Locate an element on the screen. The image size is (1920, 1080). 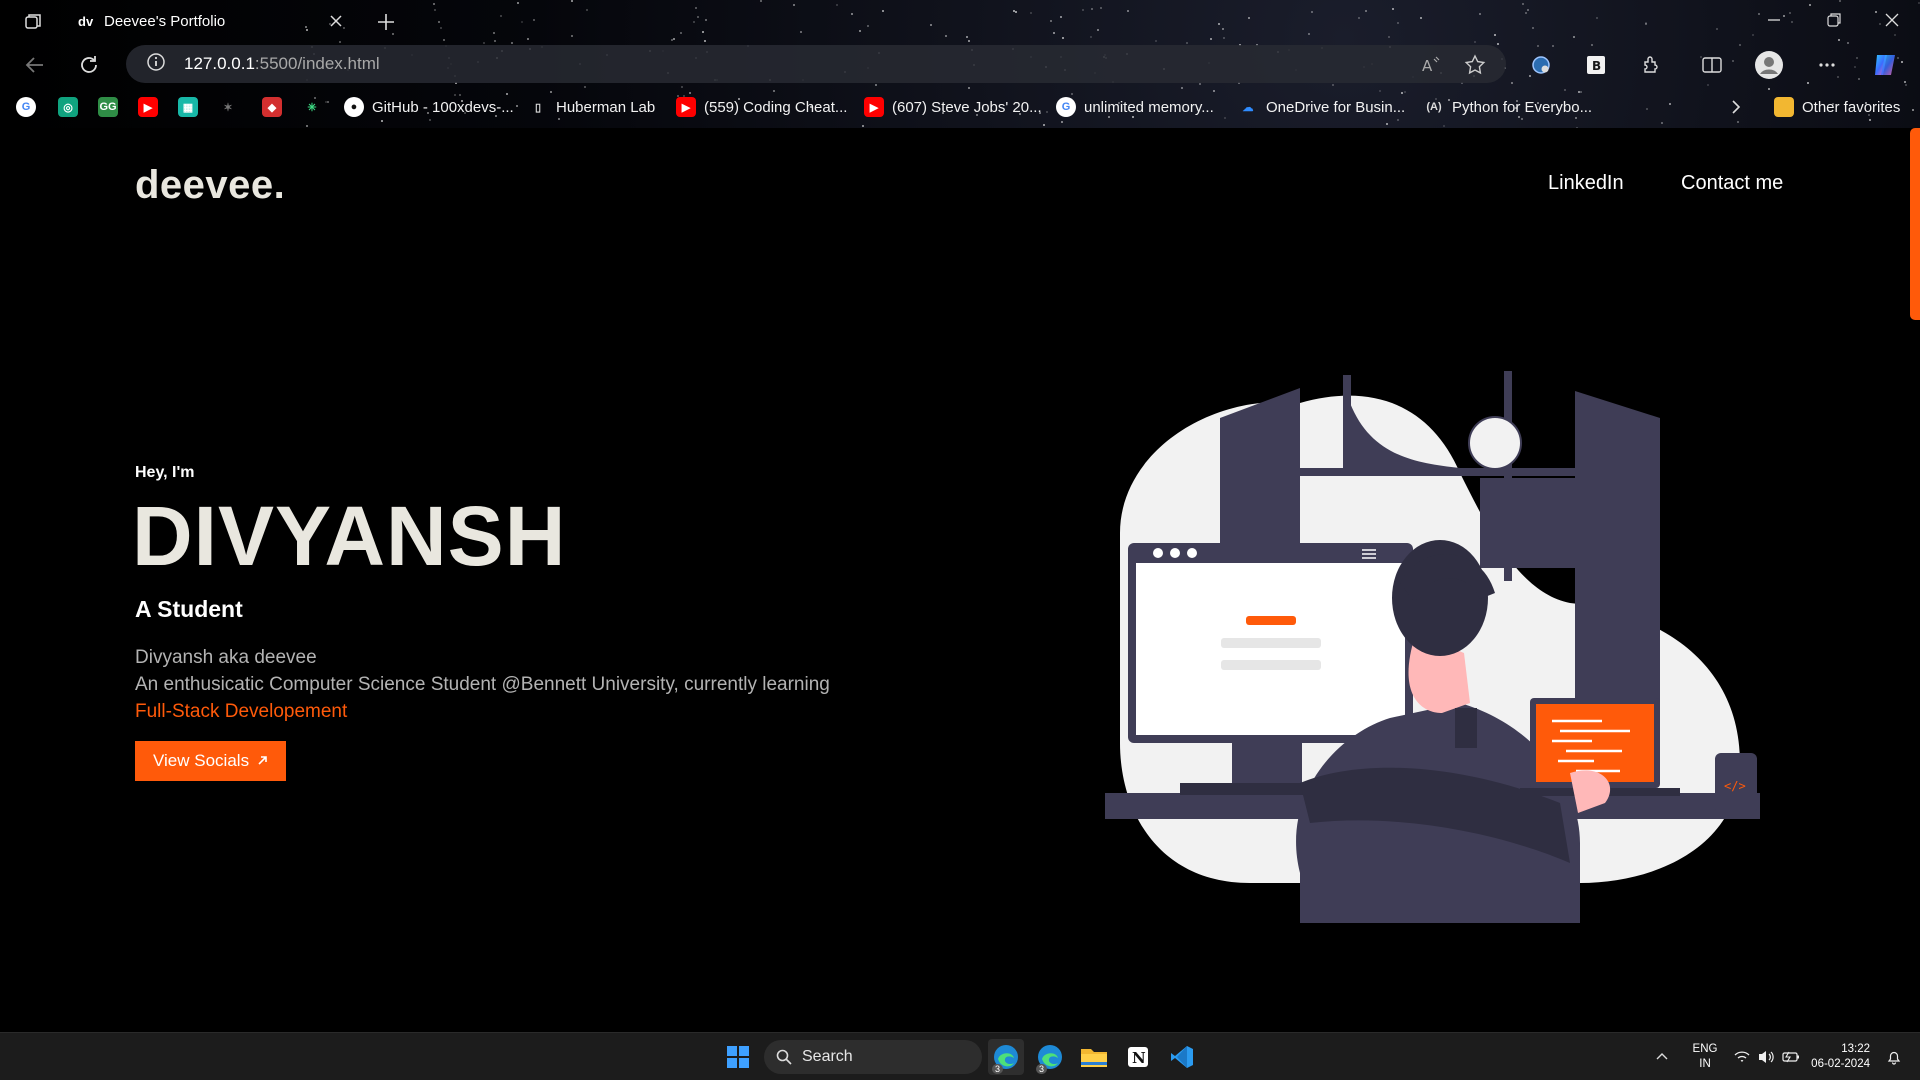
bookmark-item: ▶ is located at coordinates (152, 107).